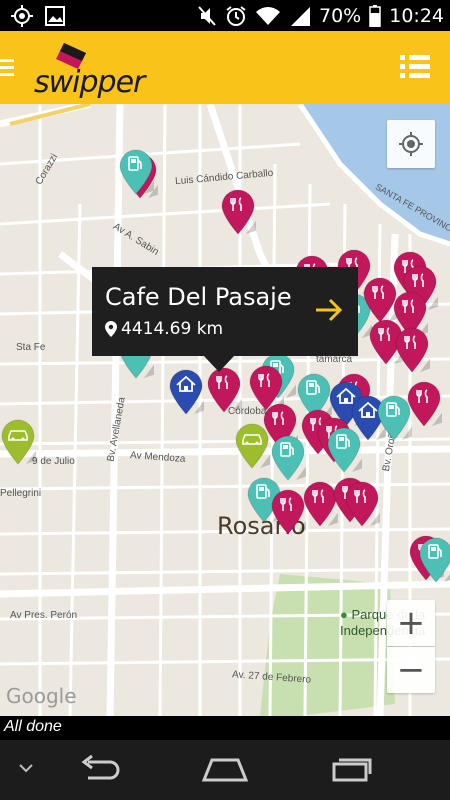 Image resolution: width=450 pixels, height=800 pixels. What do you see at coordinates (375, 16) in the screenshot?
I see `battery-icon` at bounding box center [375, 16].